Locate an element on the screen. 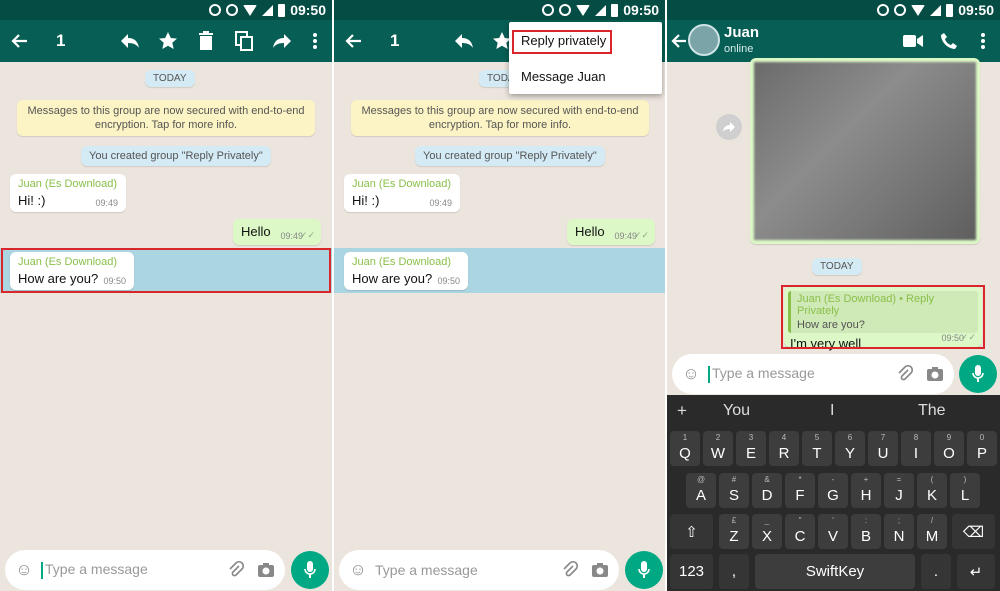 The width and height of the screenshot is (1000, 591). key-label: D is located at coordinates (767, 495).